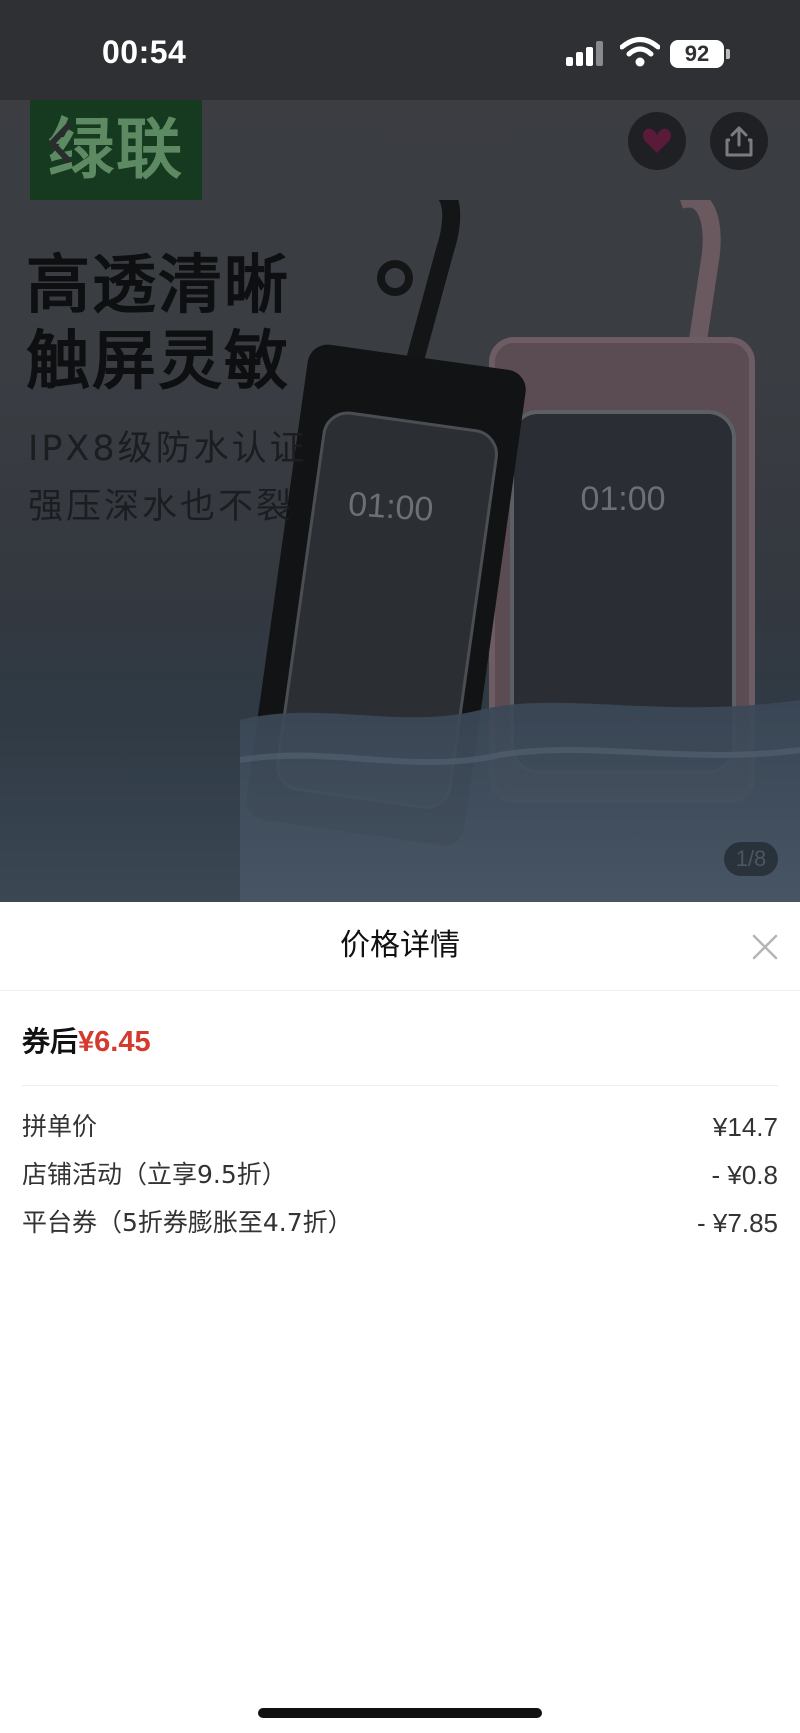  I want to click on share-icon, so click(739, 141).